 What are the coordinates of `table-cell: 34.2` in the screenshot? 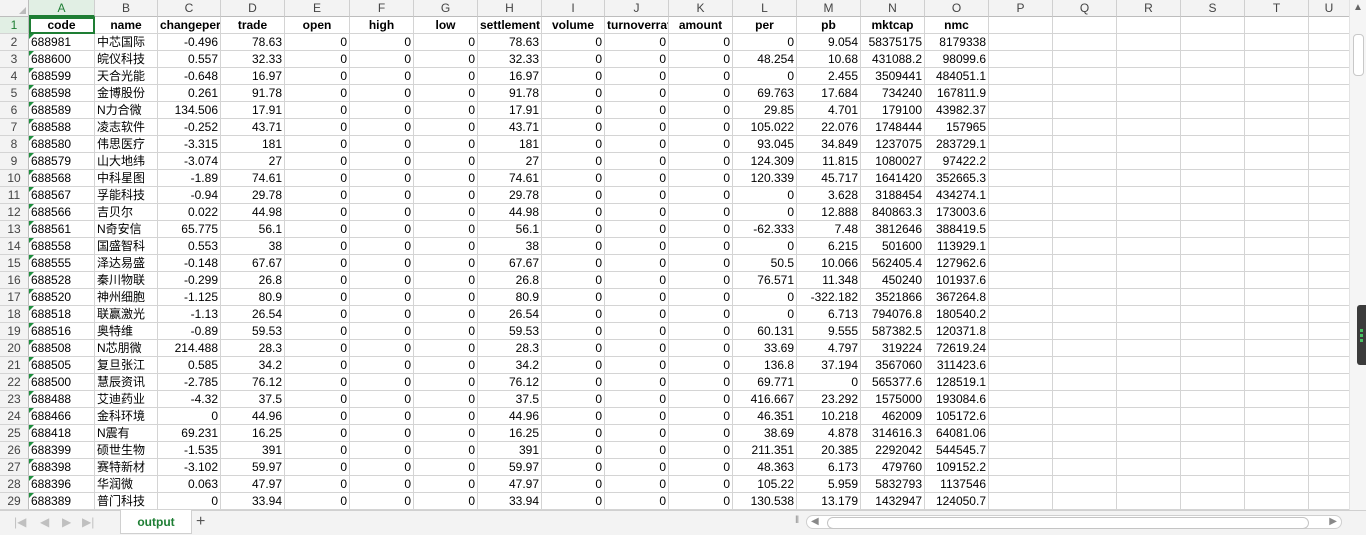 It's located at (253, 365).